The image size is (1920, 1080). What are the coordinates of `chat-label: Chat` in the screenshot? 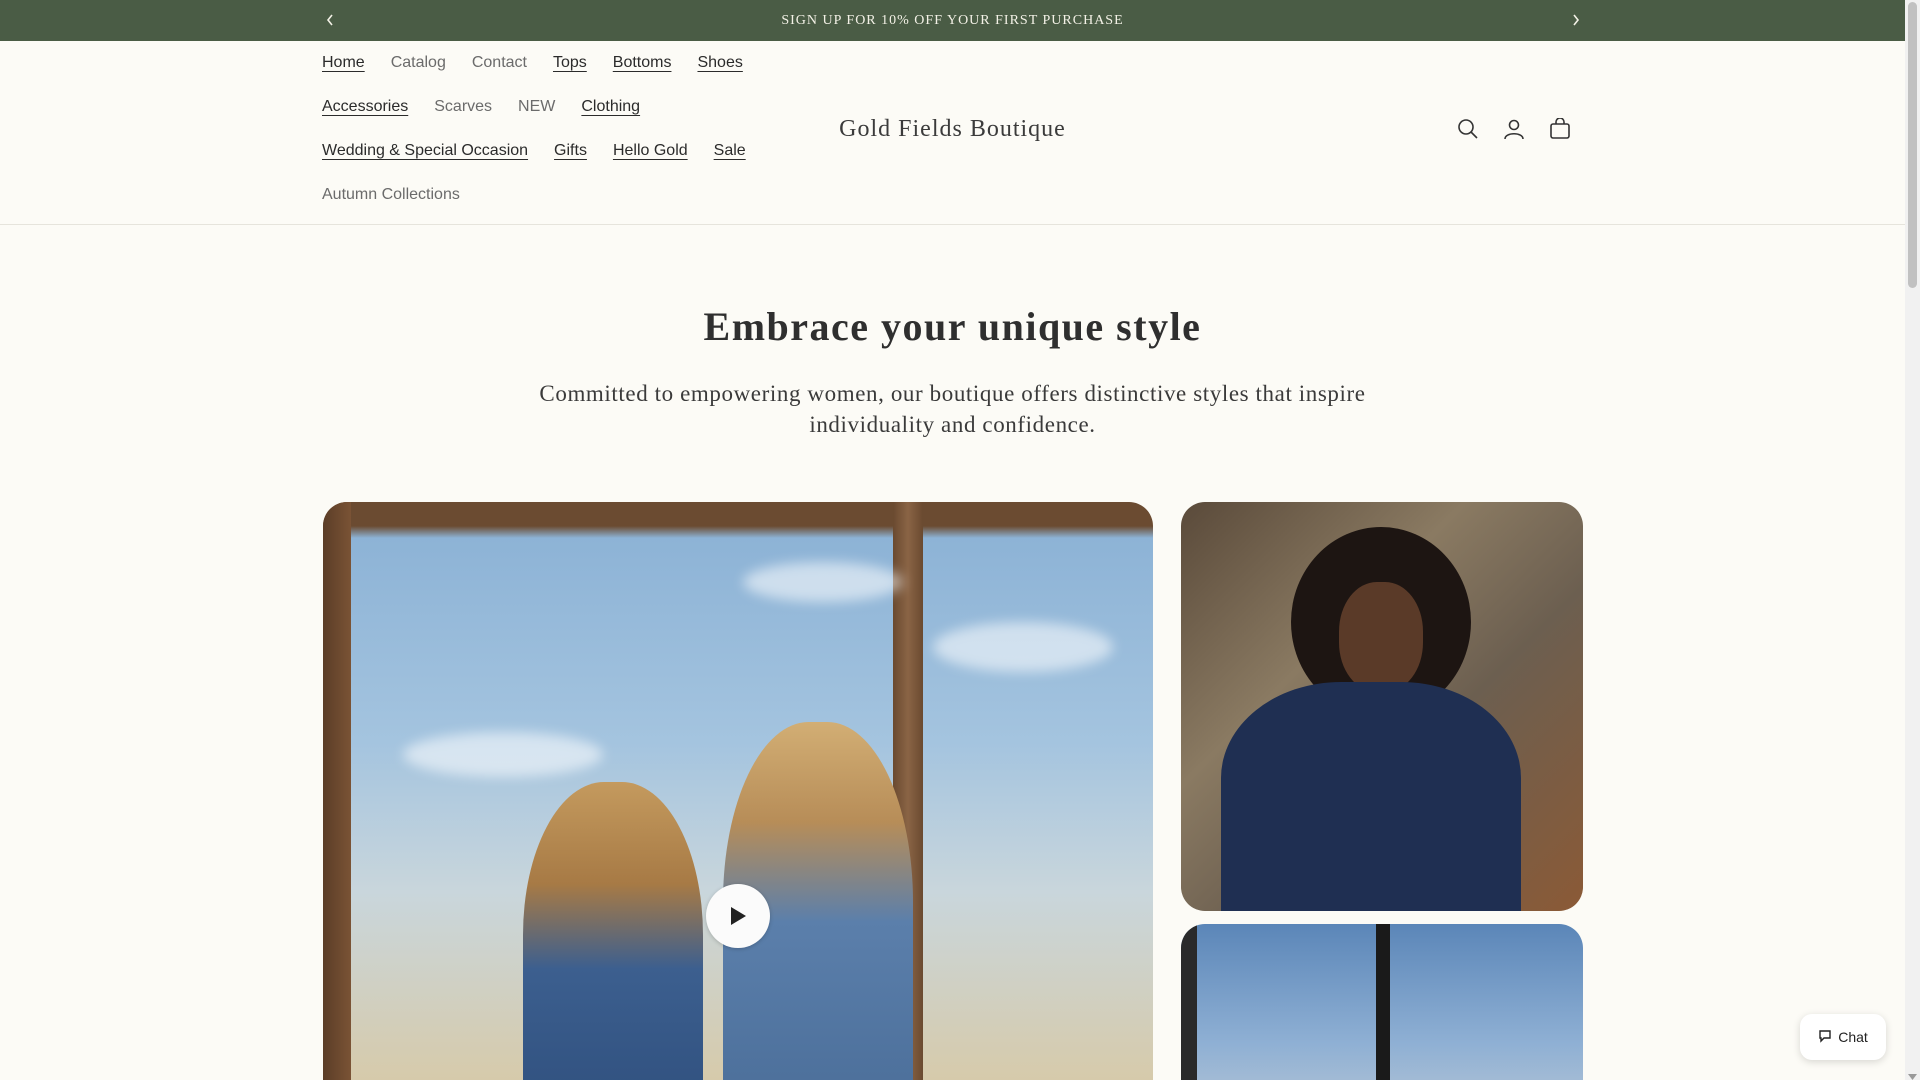 It's located at (1853, 1037).